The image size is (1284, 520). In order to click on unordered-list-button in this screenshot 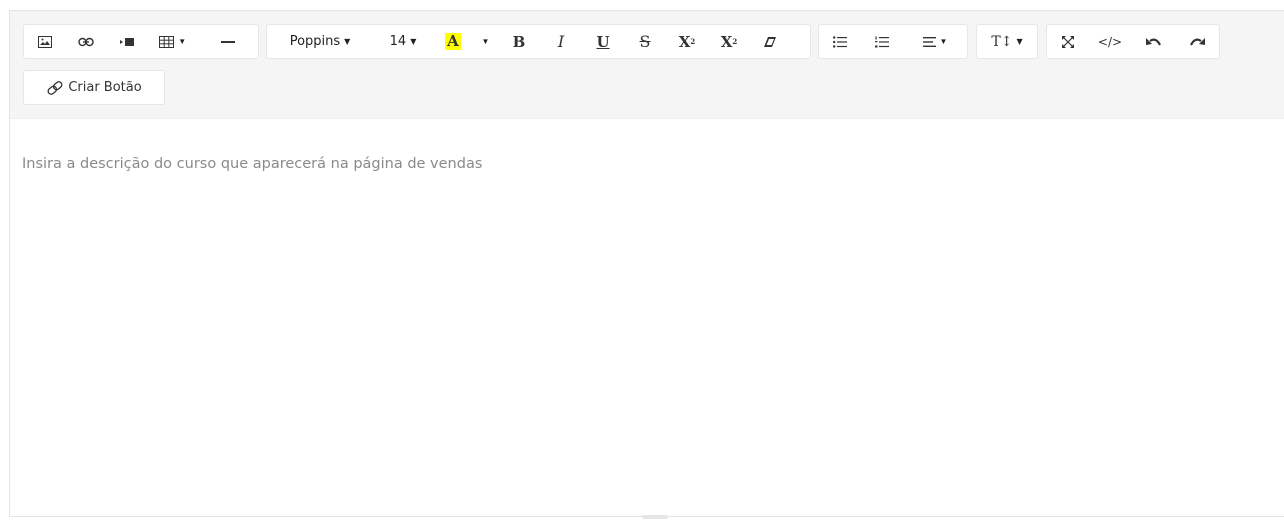, I will do `click(840, 41)`.